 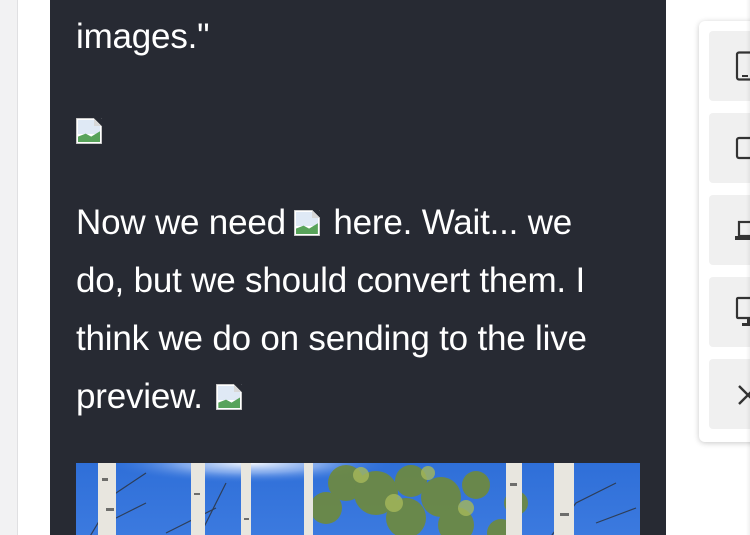 I want to click on device-preview-toolbar, so click(x=724, y=231).